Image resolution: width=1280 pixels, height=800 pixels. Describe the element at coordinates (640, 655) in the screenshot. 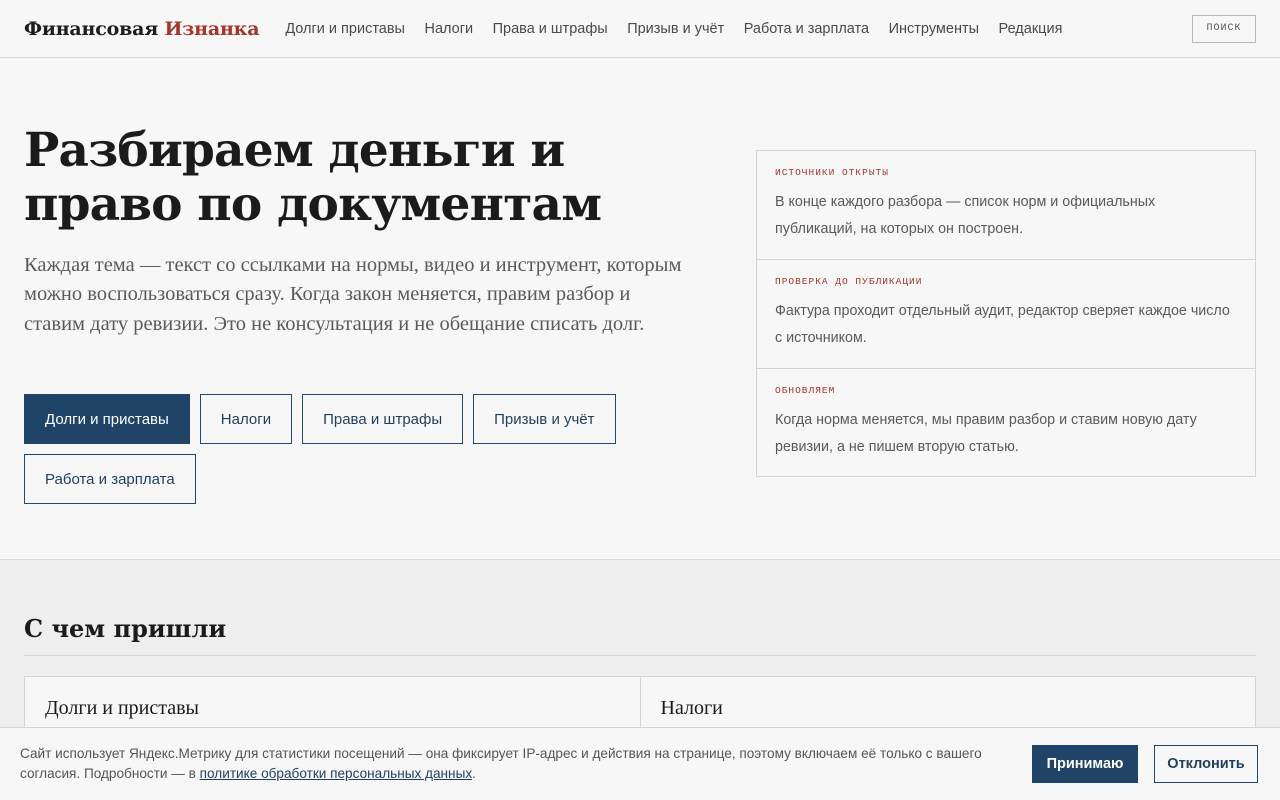

I see `section-divider` at that location.